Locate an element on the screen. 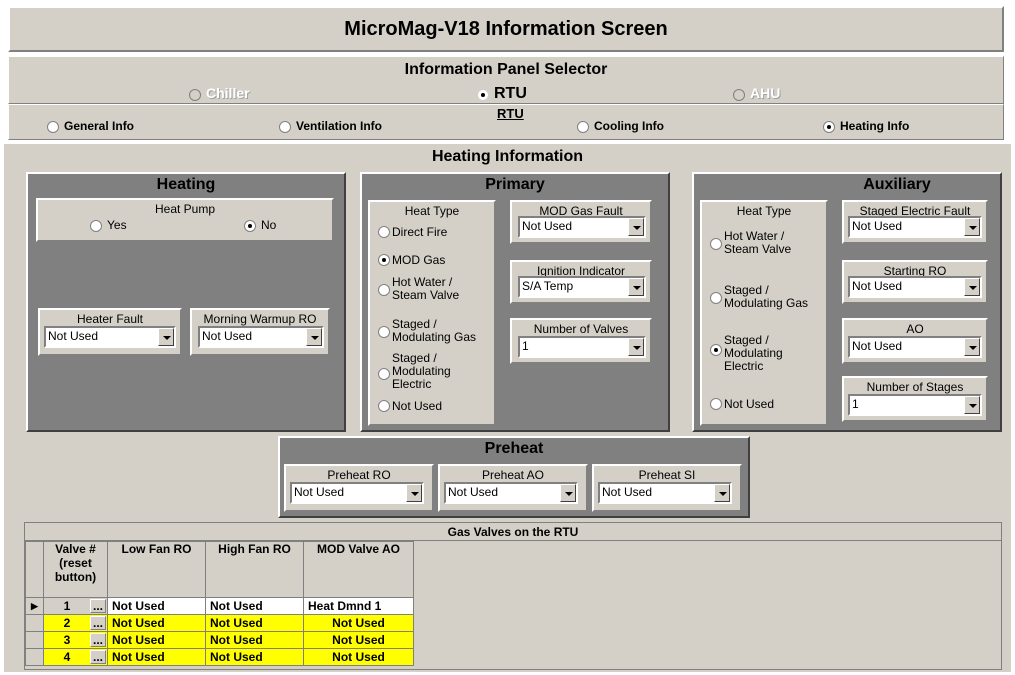 The height and width of the screenshot is (675, 1015). morning-warmup-group: Morning Warmup RO Not Used is located at coordinates (260, 332).